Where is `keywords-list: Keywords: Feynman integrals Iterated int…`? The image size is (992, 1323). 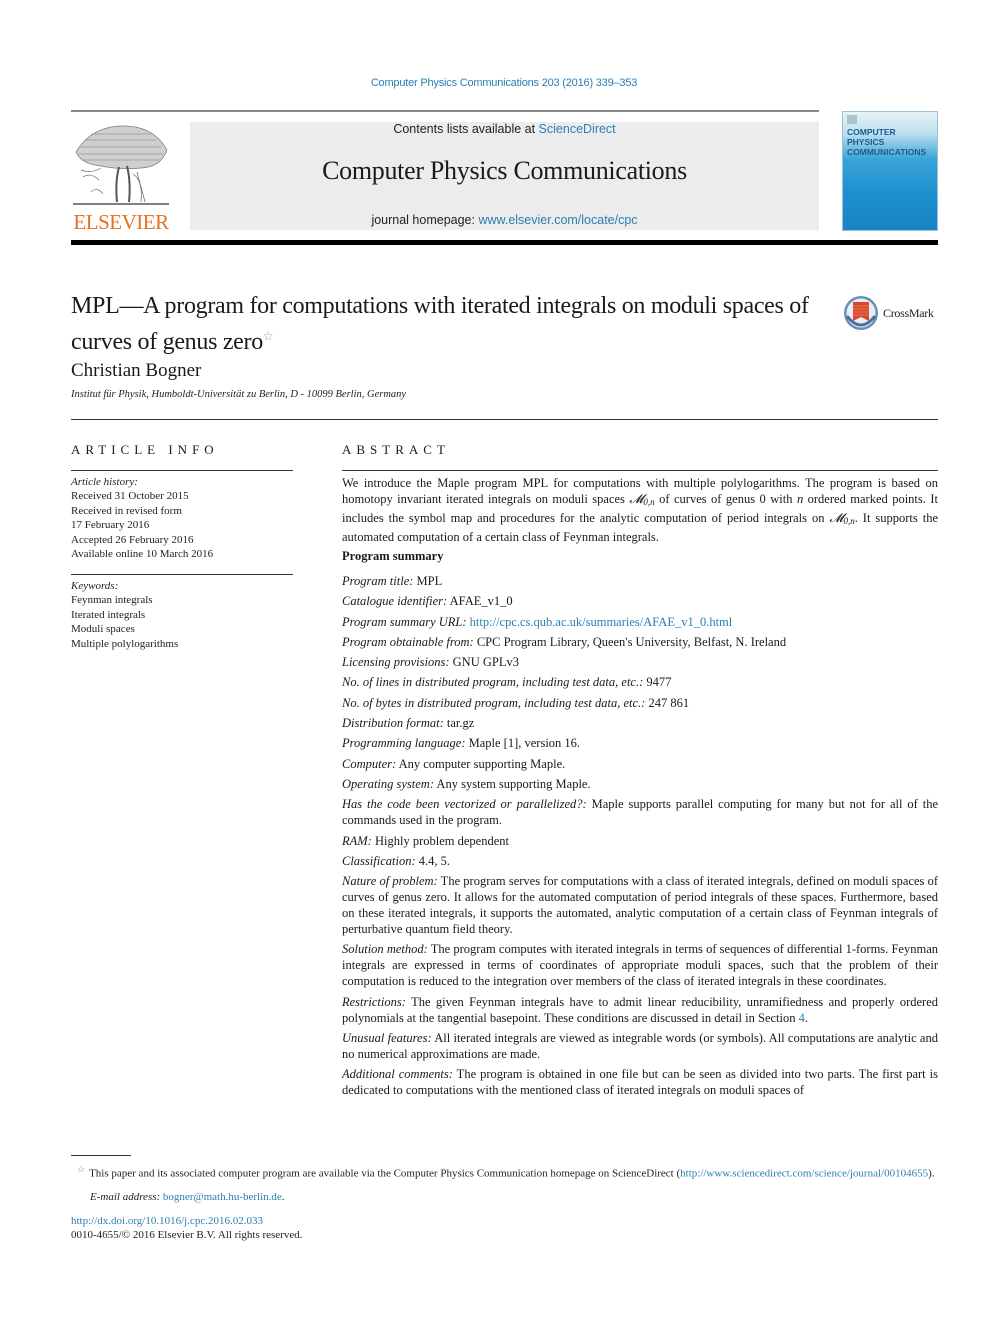 keywords-list: Keywords: Feynman integrals Iterated int… is located at coordinates (183, 615).